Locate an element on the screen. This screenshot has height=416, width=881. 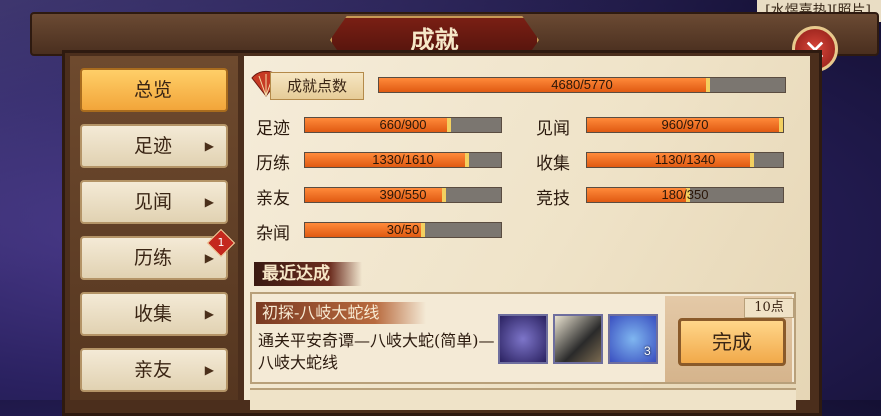
stat-progress-bar: 660/900 is located at coordinates (403, 125).